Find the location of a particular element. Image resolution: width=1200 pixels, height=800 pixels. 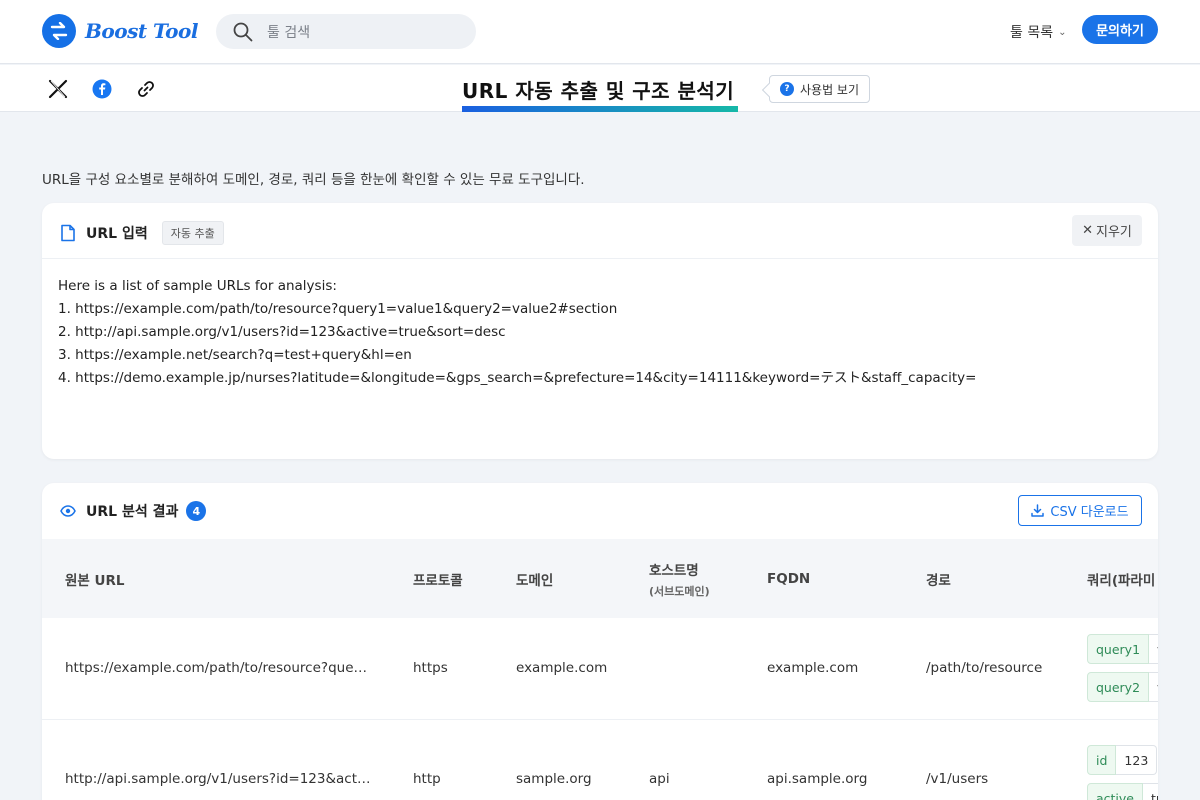

tool-list-label: 툴 목록 is located at coordinates (1032, 33).